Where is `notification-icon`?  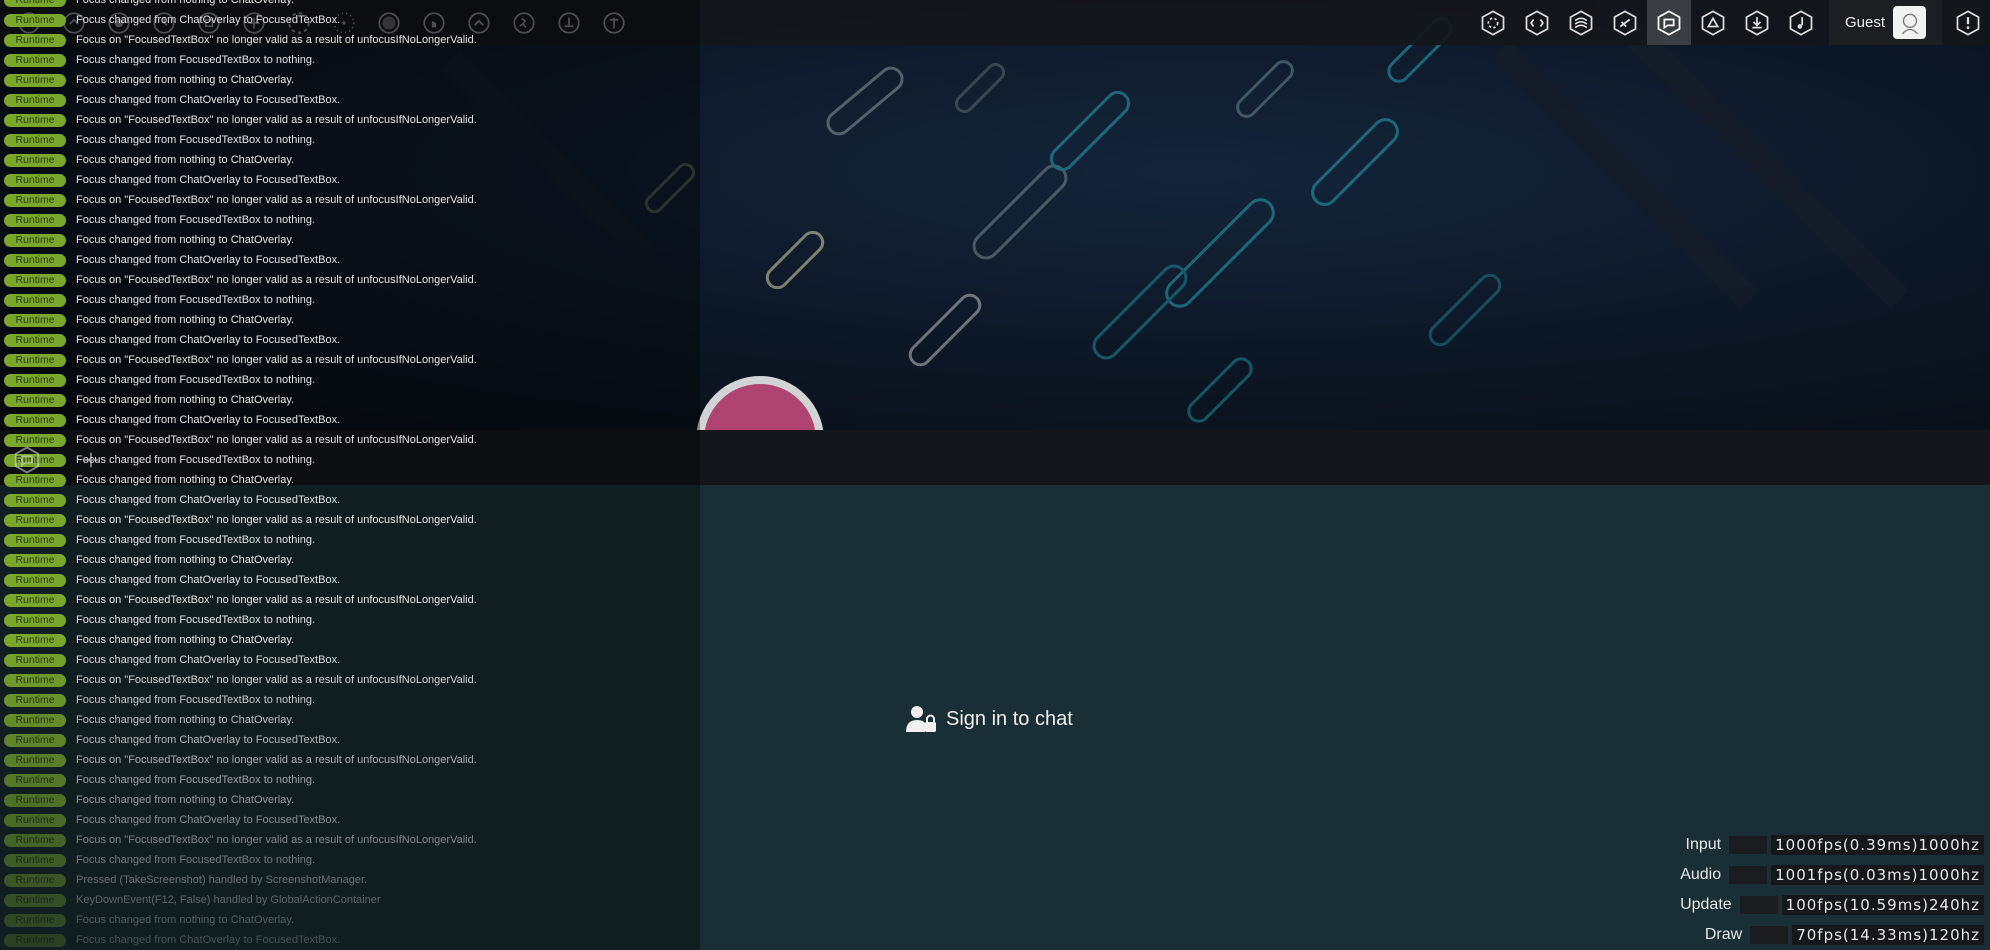 notification-icon is located at coordinates (1968, 22).